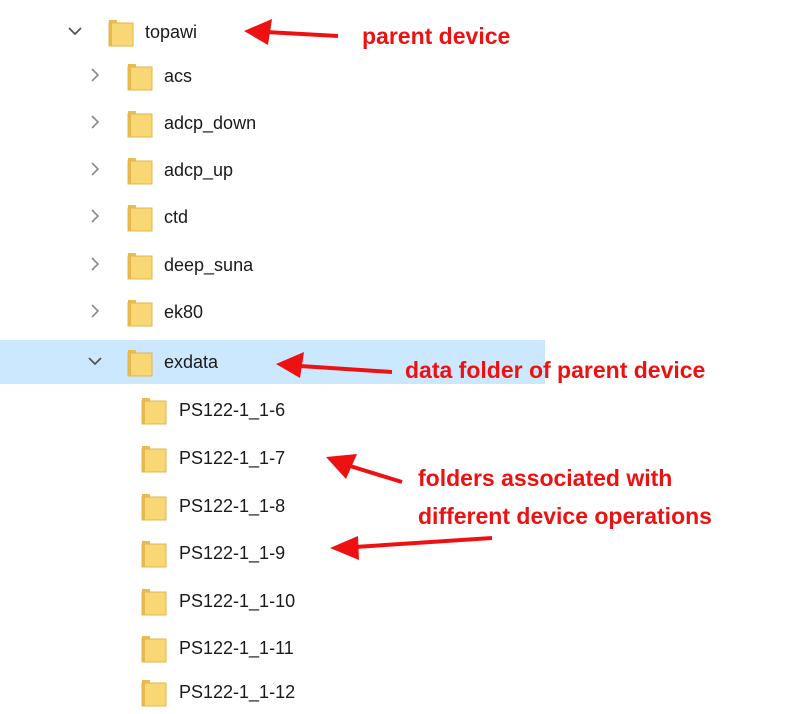  What do you see at coordinates (176, 217) in the screenshot?
I see `tree-item-label: ctd` at bounding box center [176, 217].